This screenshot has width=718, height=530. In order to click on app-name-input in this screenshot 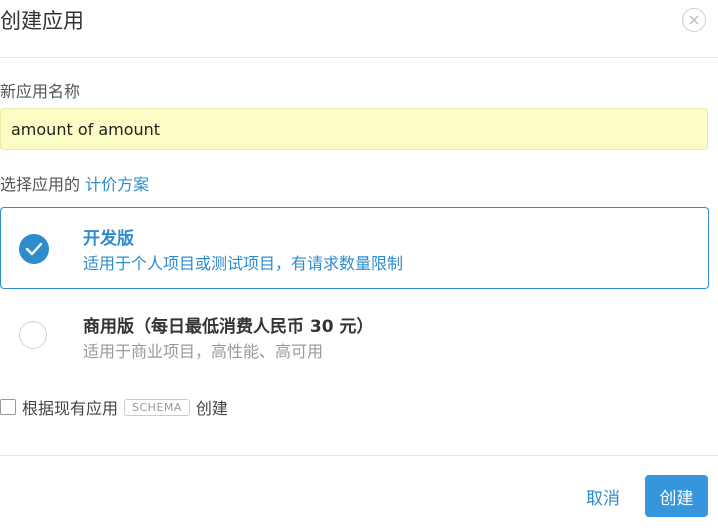, I will do `click(354, 129)`.